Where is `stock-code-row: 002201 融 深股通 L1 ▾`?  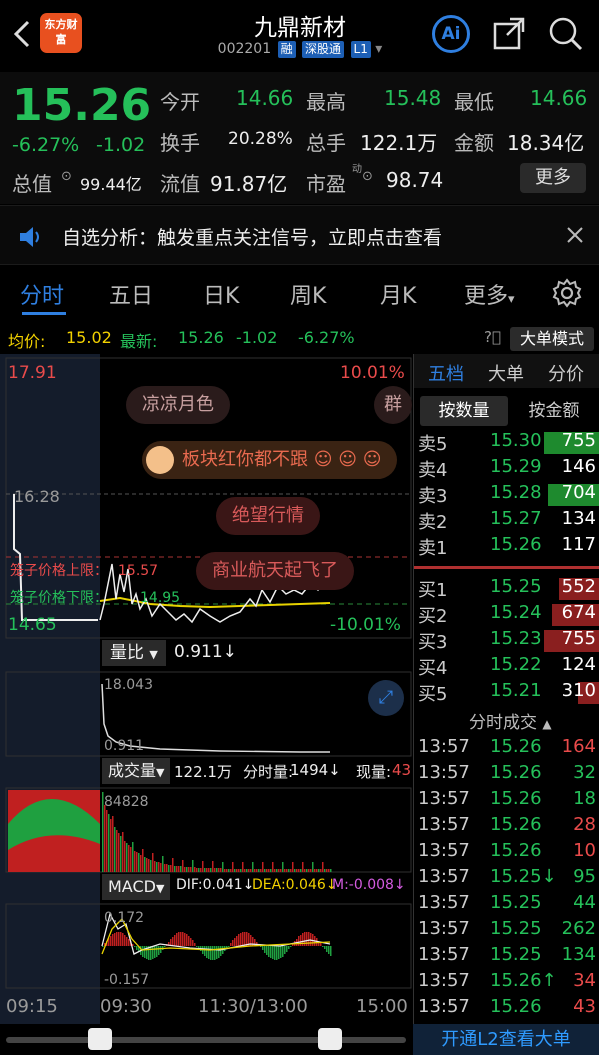 stock-code-row: 002201 融 深股通 L1 ▾ is located at coordinates (300, 49).